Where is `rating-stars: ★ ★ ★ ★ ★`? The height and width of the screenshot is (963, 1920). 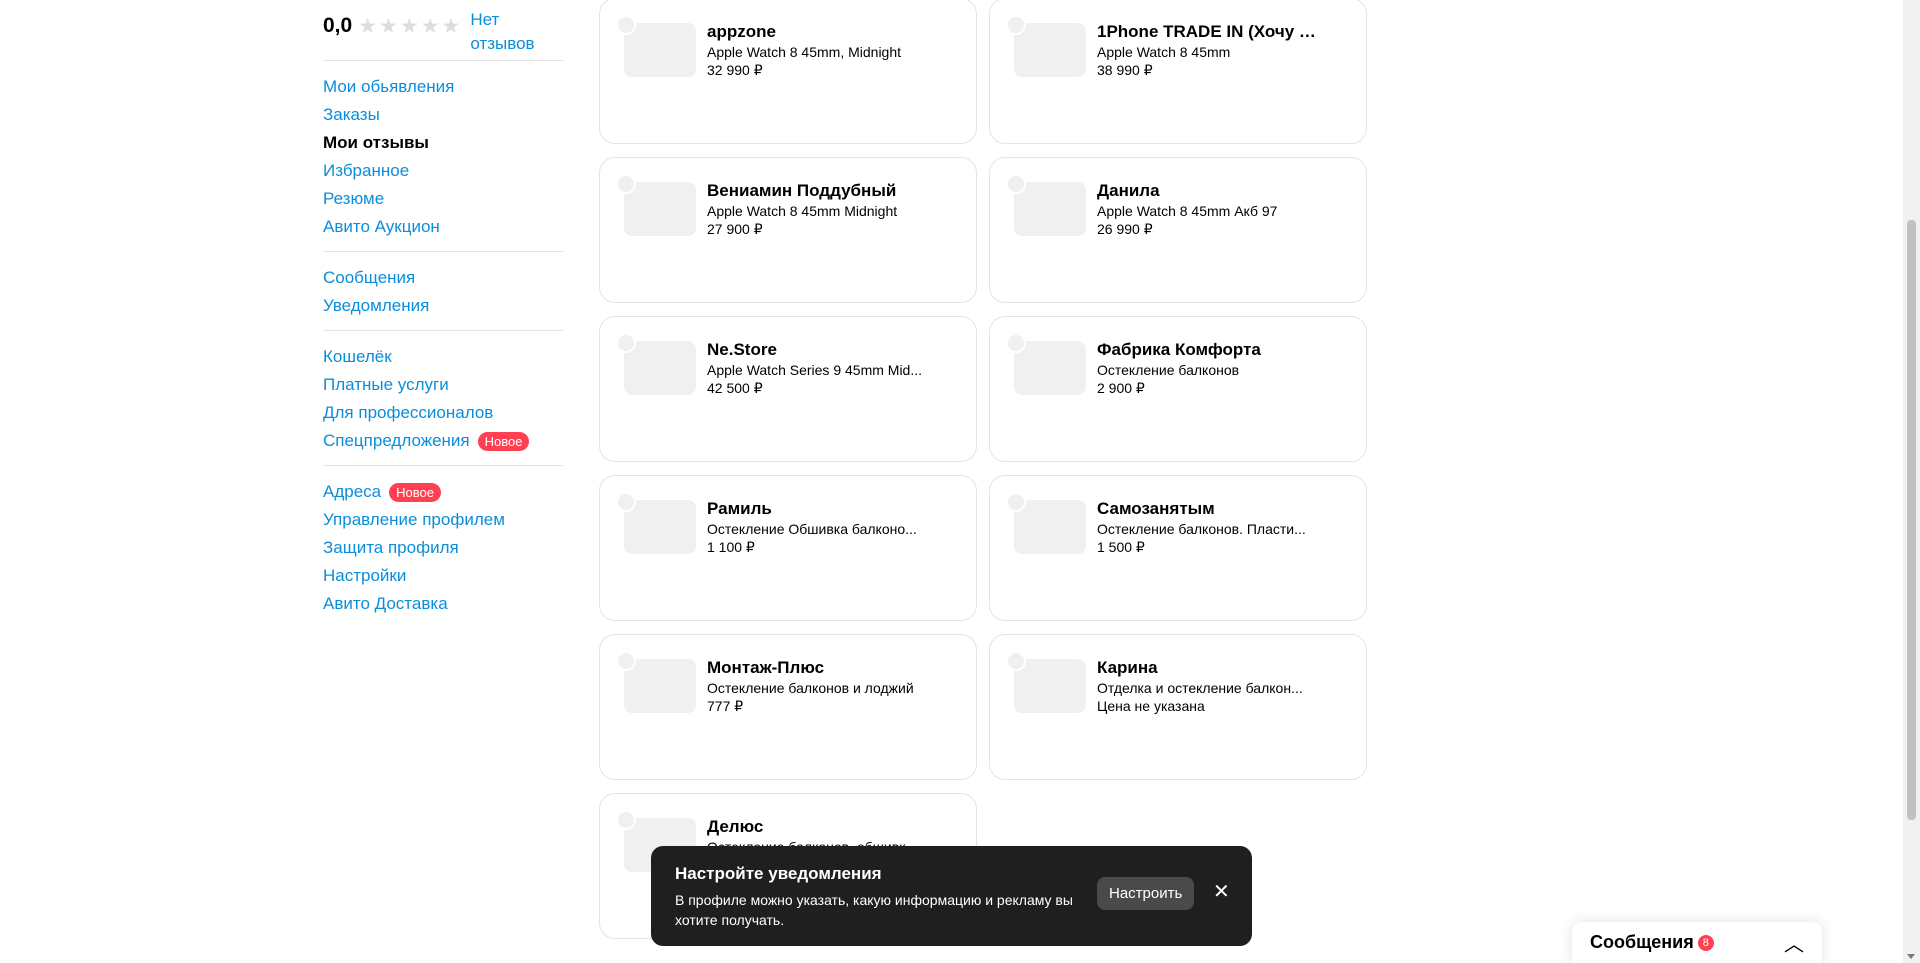 rating-stars: ★ ★ ★ ★ ★ is located at coordinates (410, 26).